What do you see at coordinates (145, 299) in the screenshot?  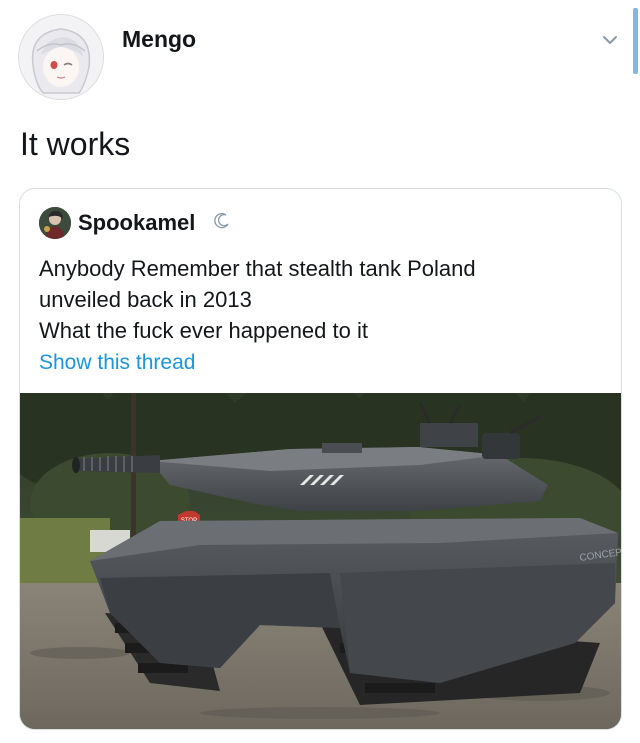 I see `quoted-text-line: unveiled back in 2013` at bounding box center [145, 299].